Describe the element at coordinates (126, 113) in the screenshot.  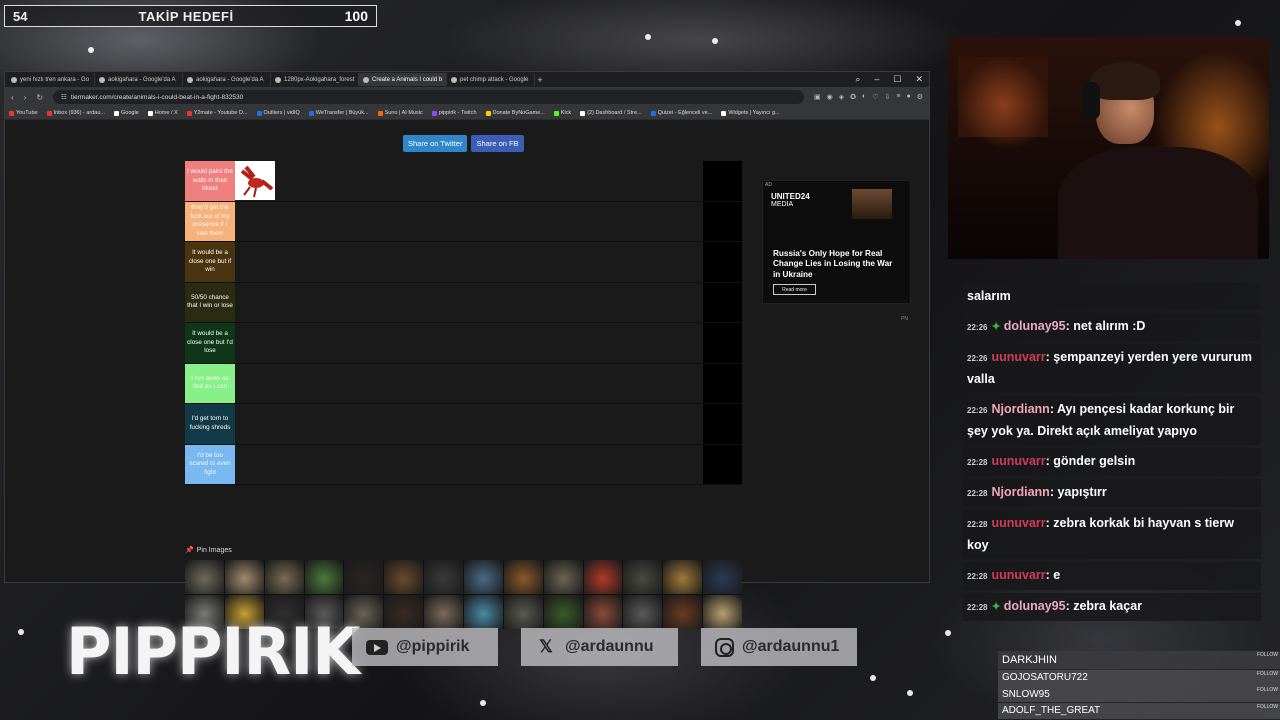
I see `bookmark-item: Google` at that location.